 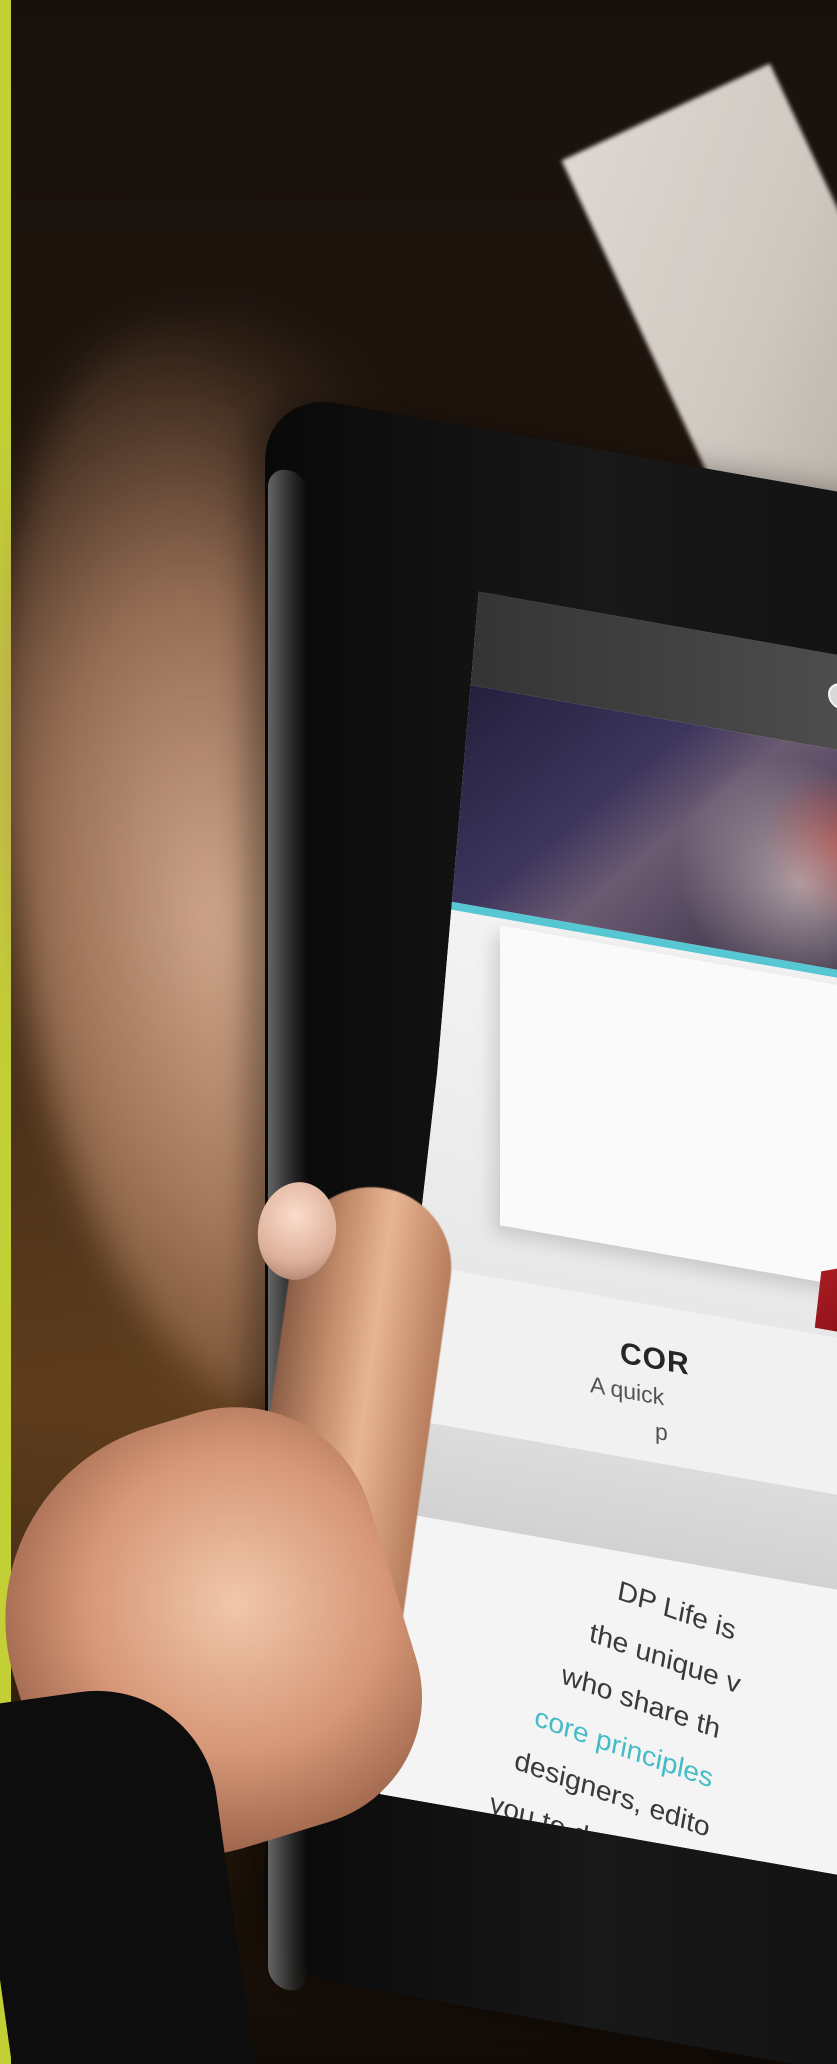 What do you see at coordinates (661, 1431) in the screenshot?
I see `card-subtitle-line-2: p` at bounding box center [661, 1431].